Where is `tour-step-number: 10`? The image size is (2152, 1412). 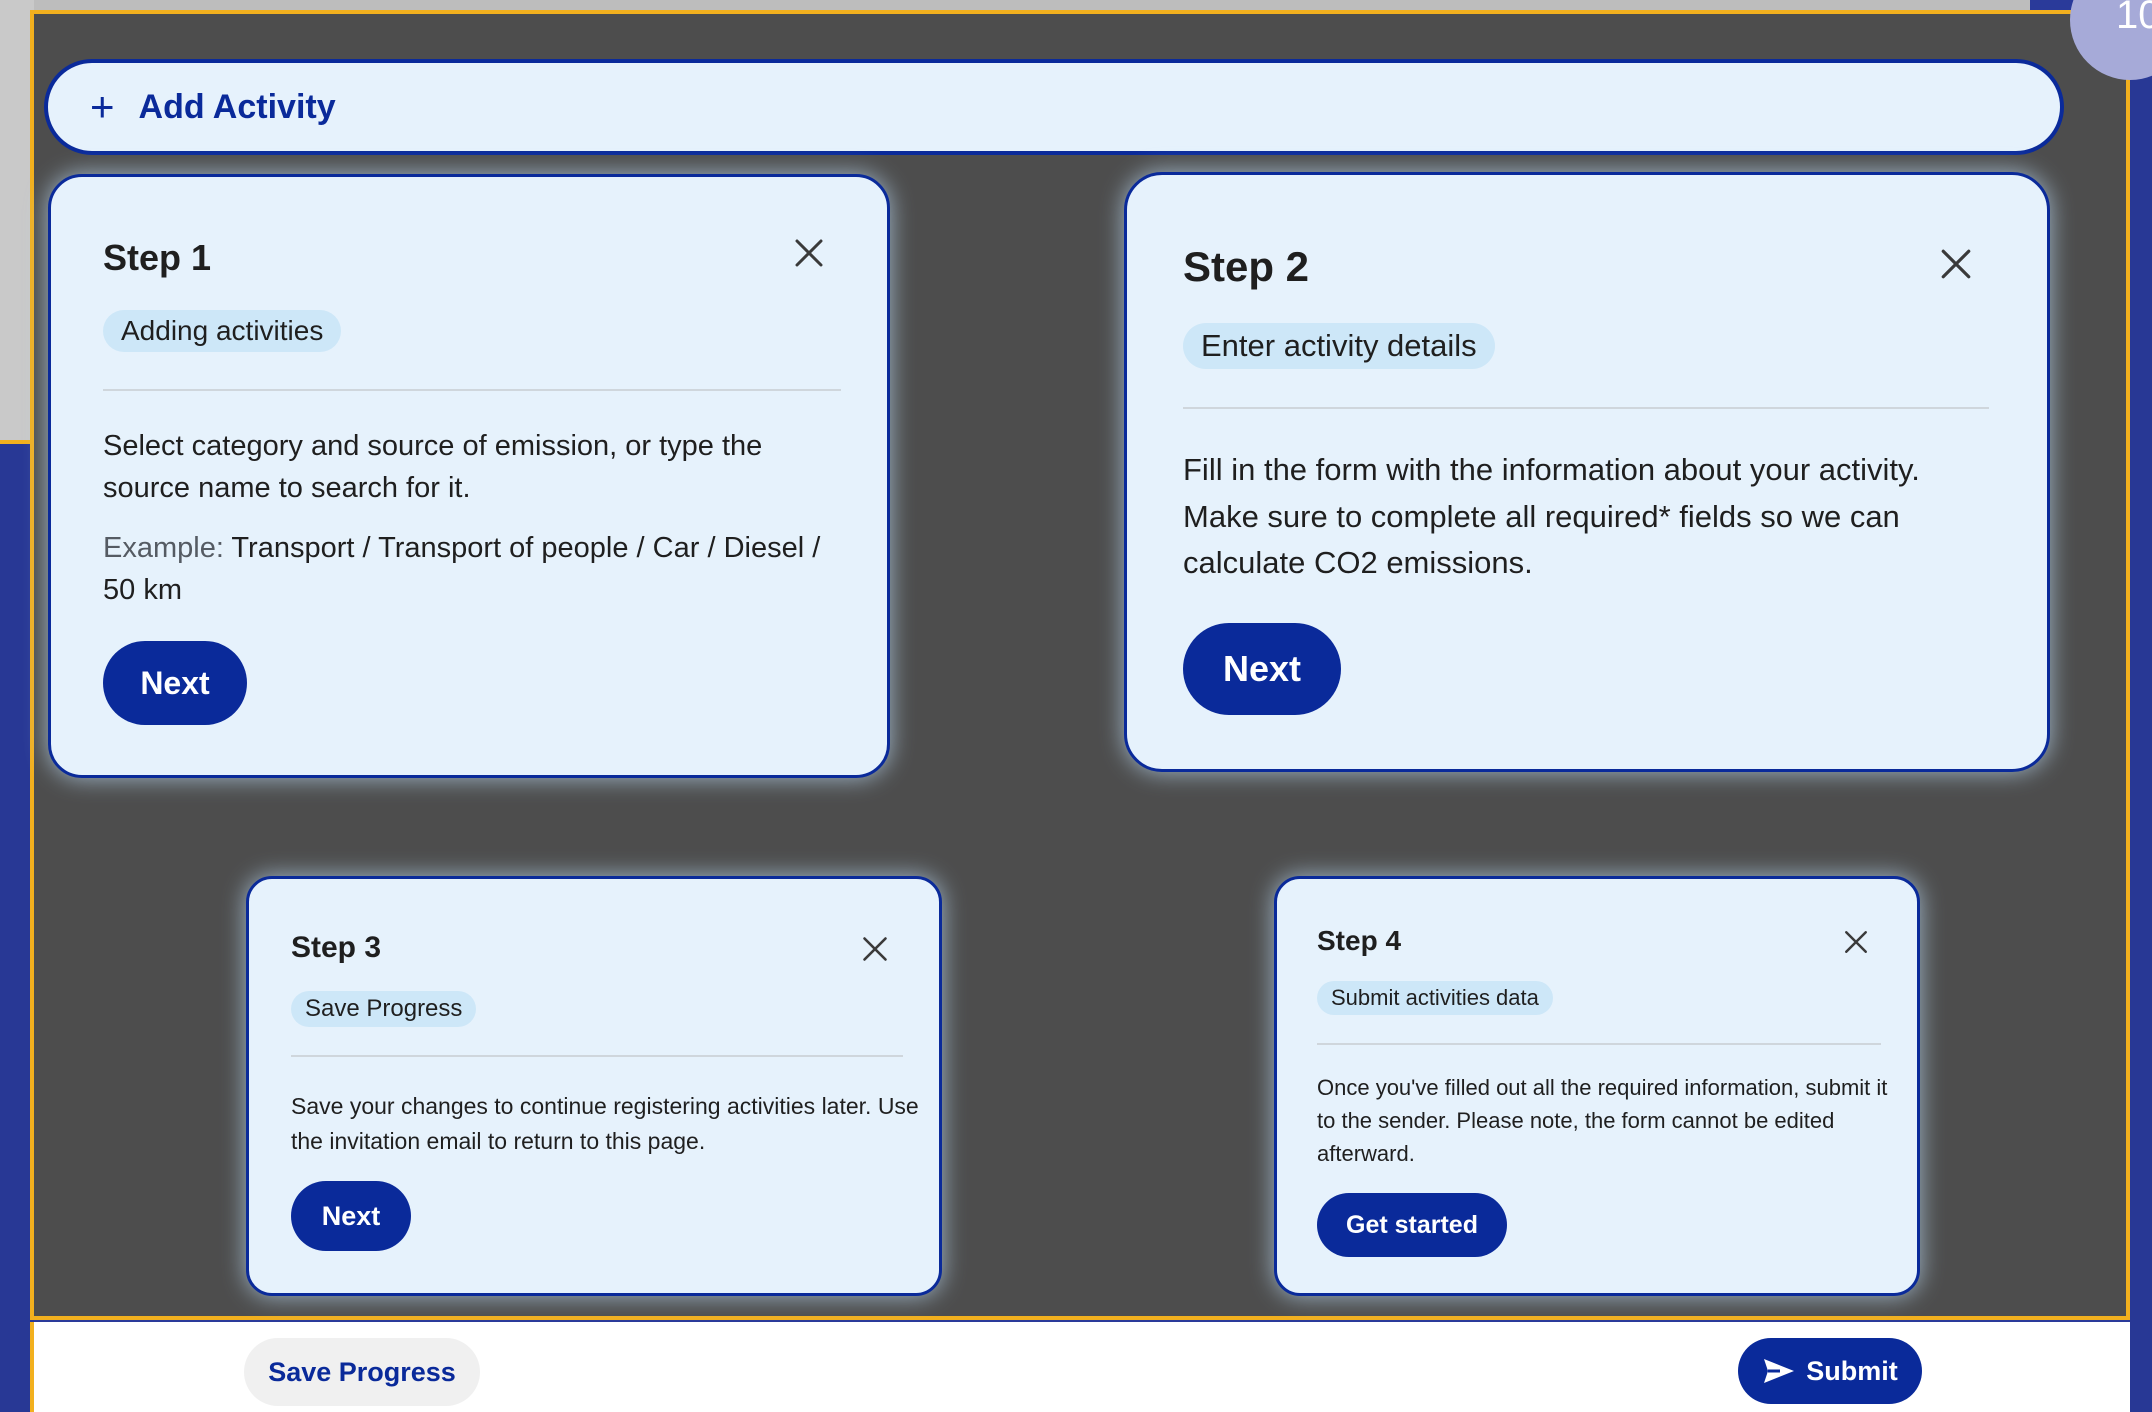
tour-step-number: 10 is located at coordinates (2134, 18).